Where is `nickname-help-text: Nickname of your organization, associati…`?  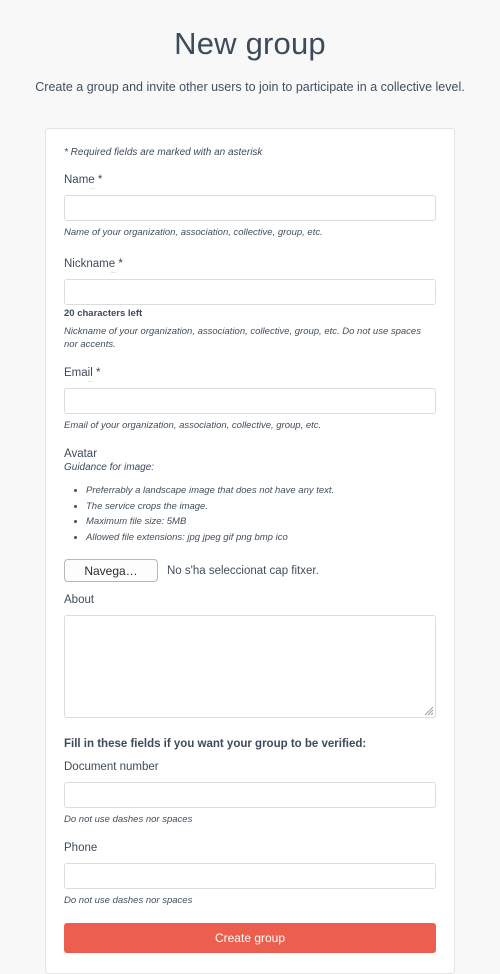
nickname-help-text: Nickname of your organization, associati… is located at coordinates (242, 338).